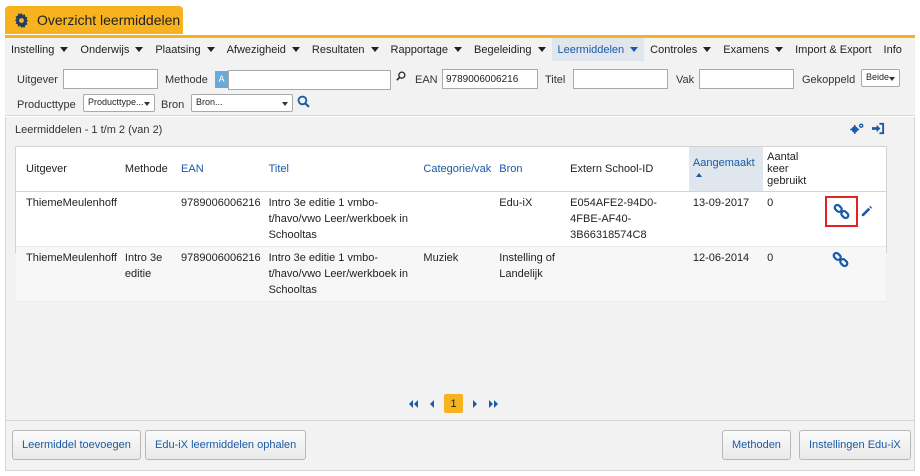 Image resolution: width=920 pixels, height=476 pixels. I want to click on pencil-icon, so click(866, 211).